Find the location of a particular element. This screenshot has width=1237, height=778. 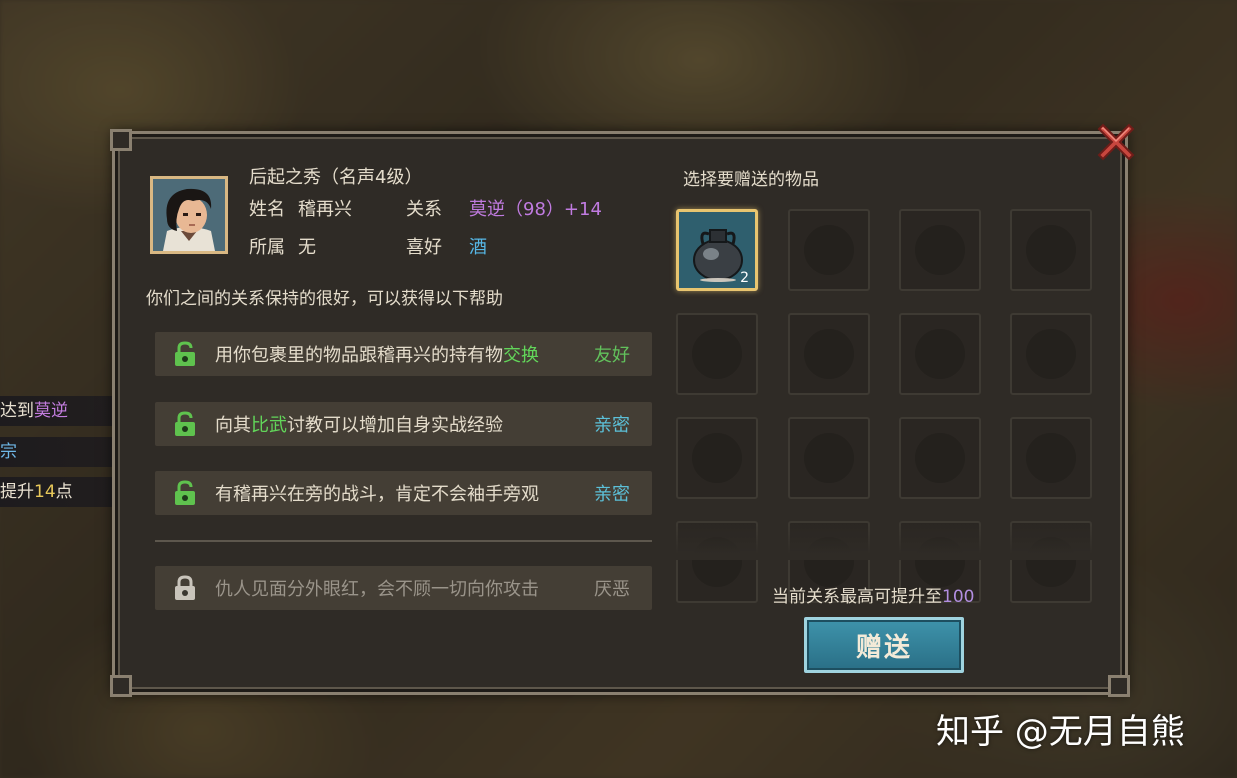

avatar is located at coordinates (189, 215).